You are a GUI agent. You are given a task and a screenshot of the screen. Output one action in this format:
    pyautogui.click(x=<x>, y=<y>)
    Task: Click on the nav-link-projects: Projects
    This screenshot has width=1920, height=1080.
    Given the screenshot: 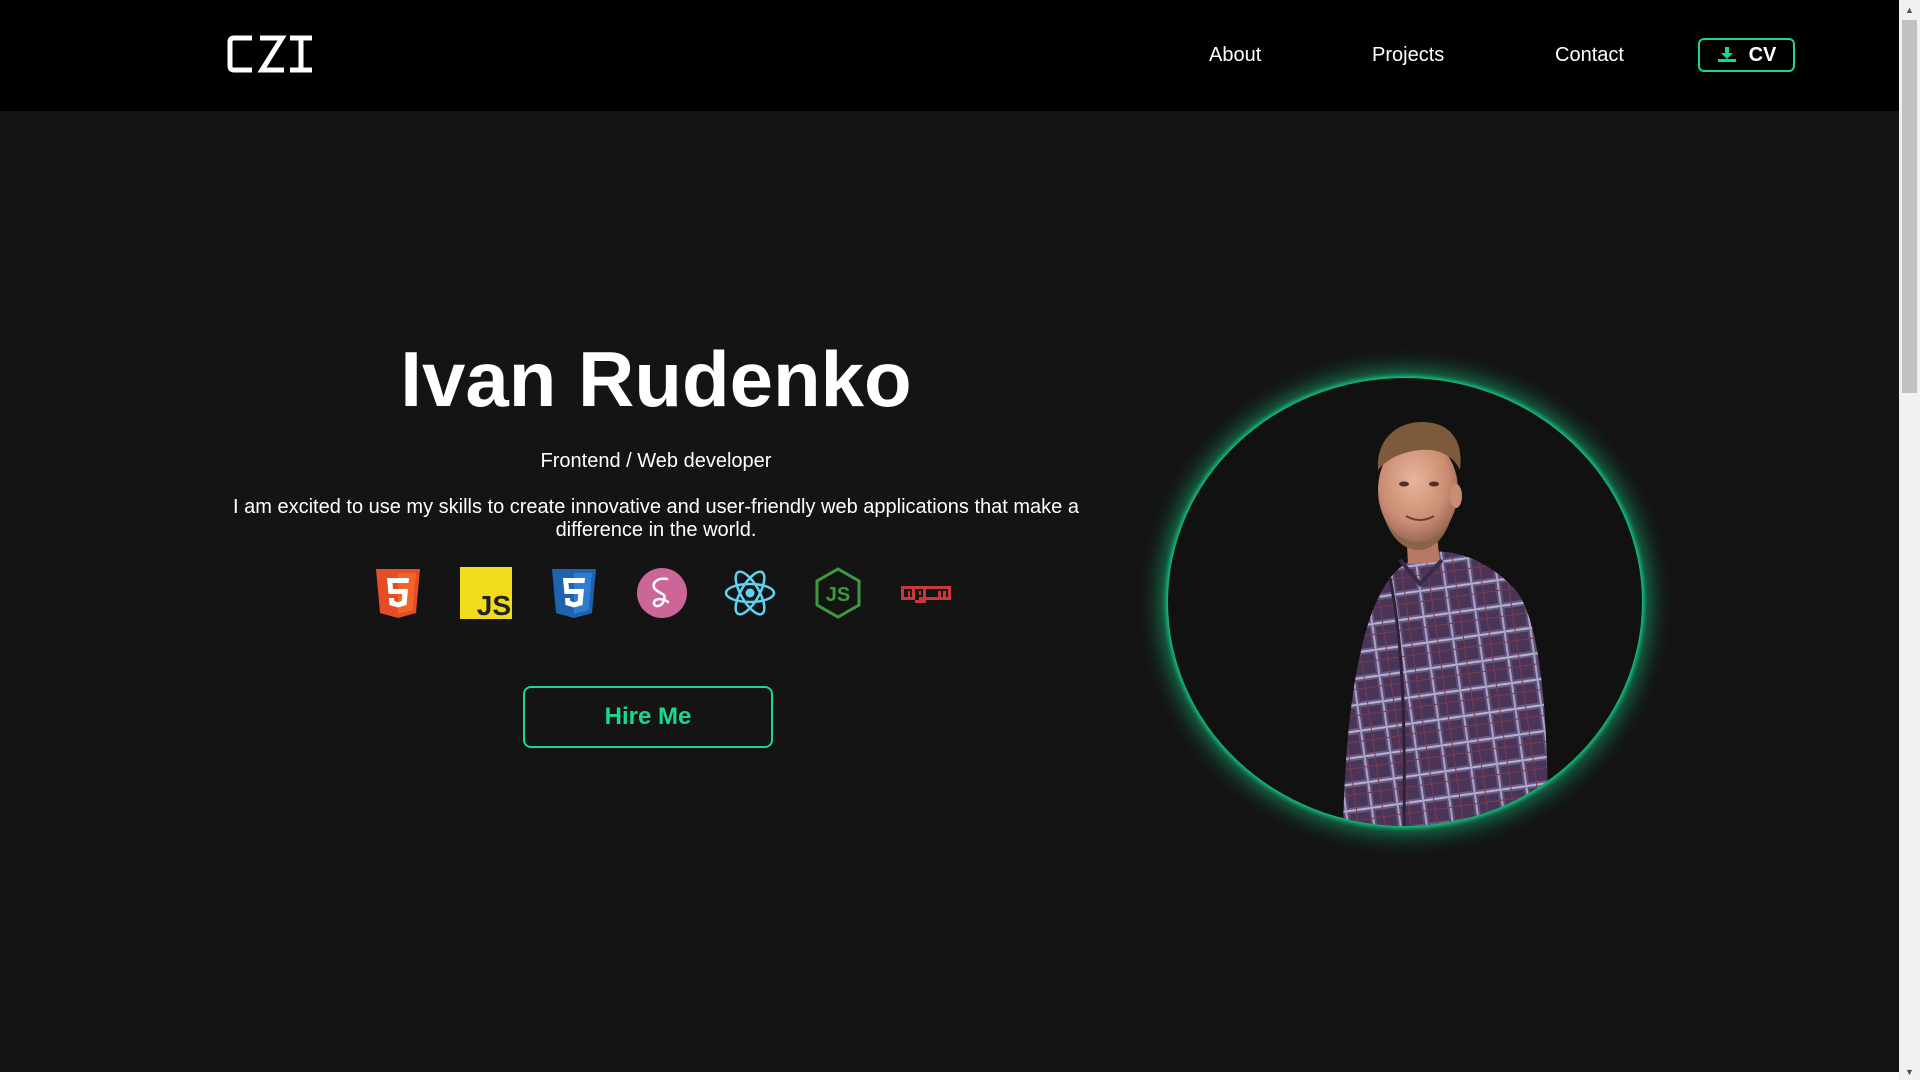 What is the action you would take?
    pyautogui.click(x=1408, y=55)
    